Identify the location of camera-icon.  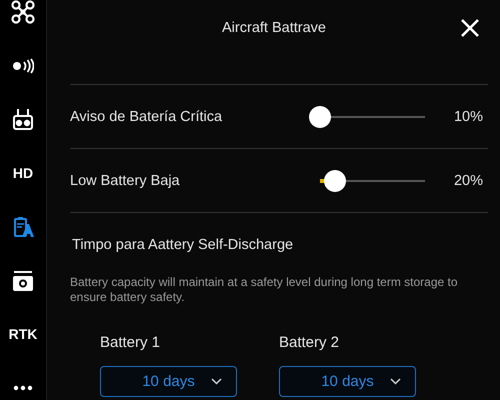
(23, 281).